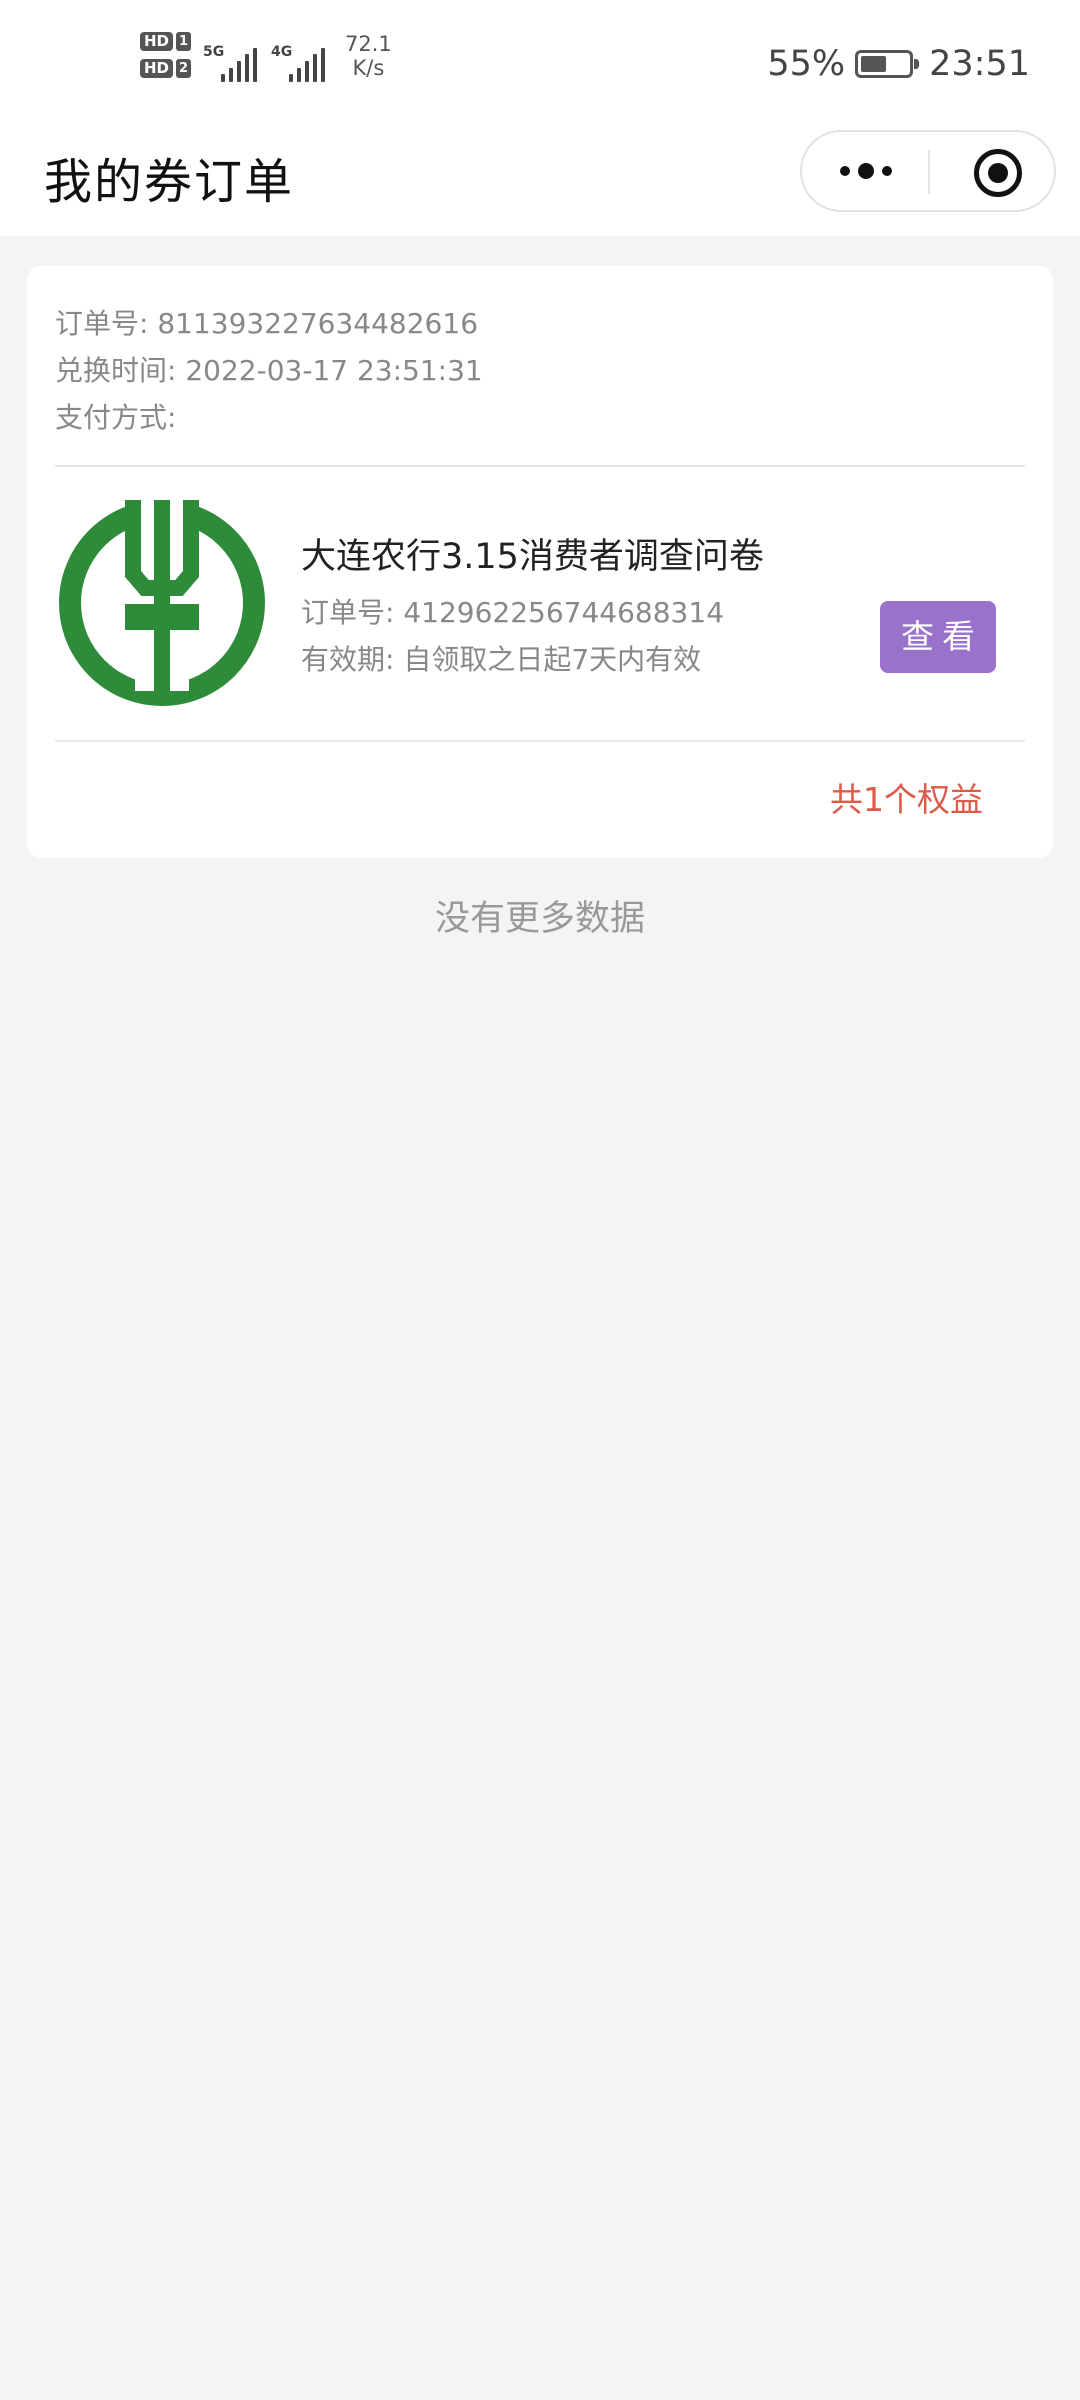  Describe the element at coordinates (806, 64) in the screenshot. I see `battery-percent: 55%` at that location.